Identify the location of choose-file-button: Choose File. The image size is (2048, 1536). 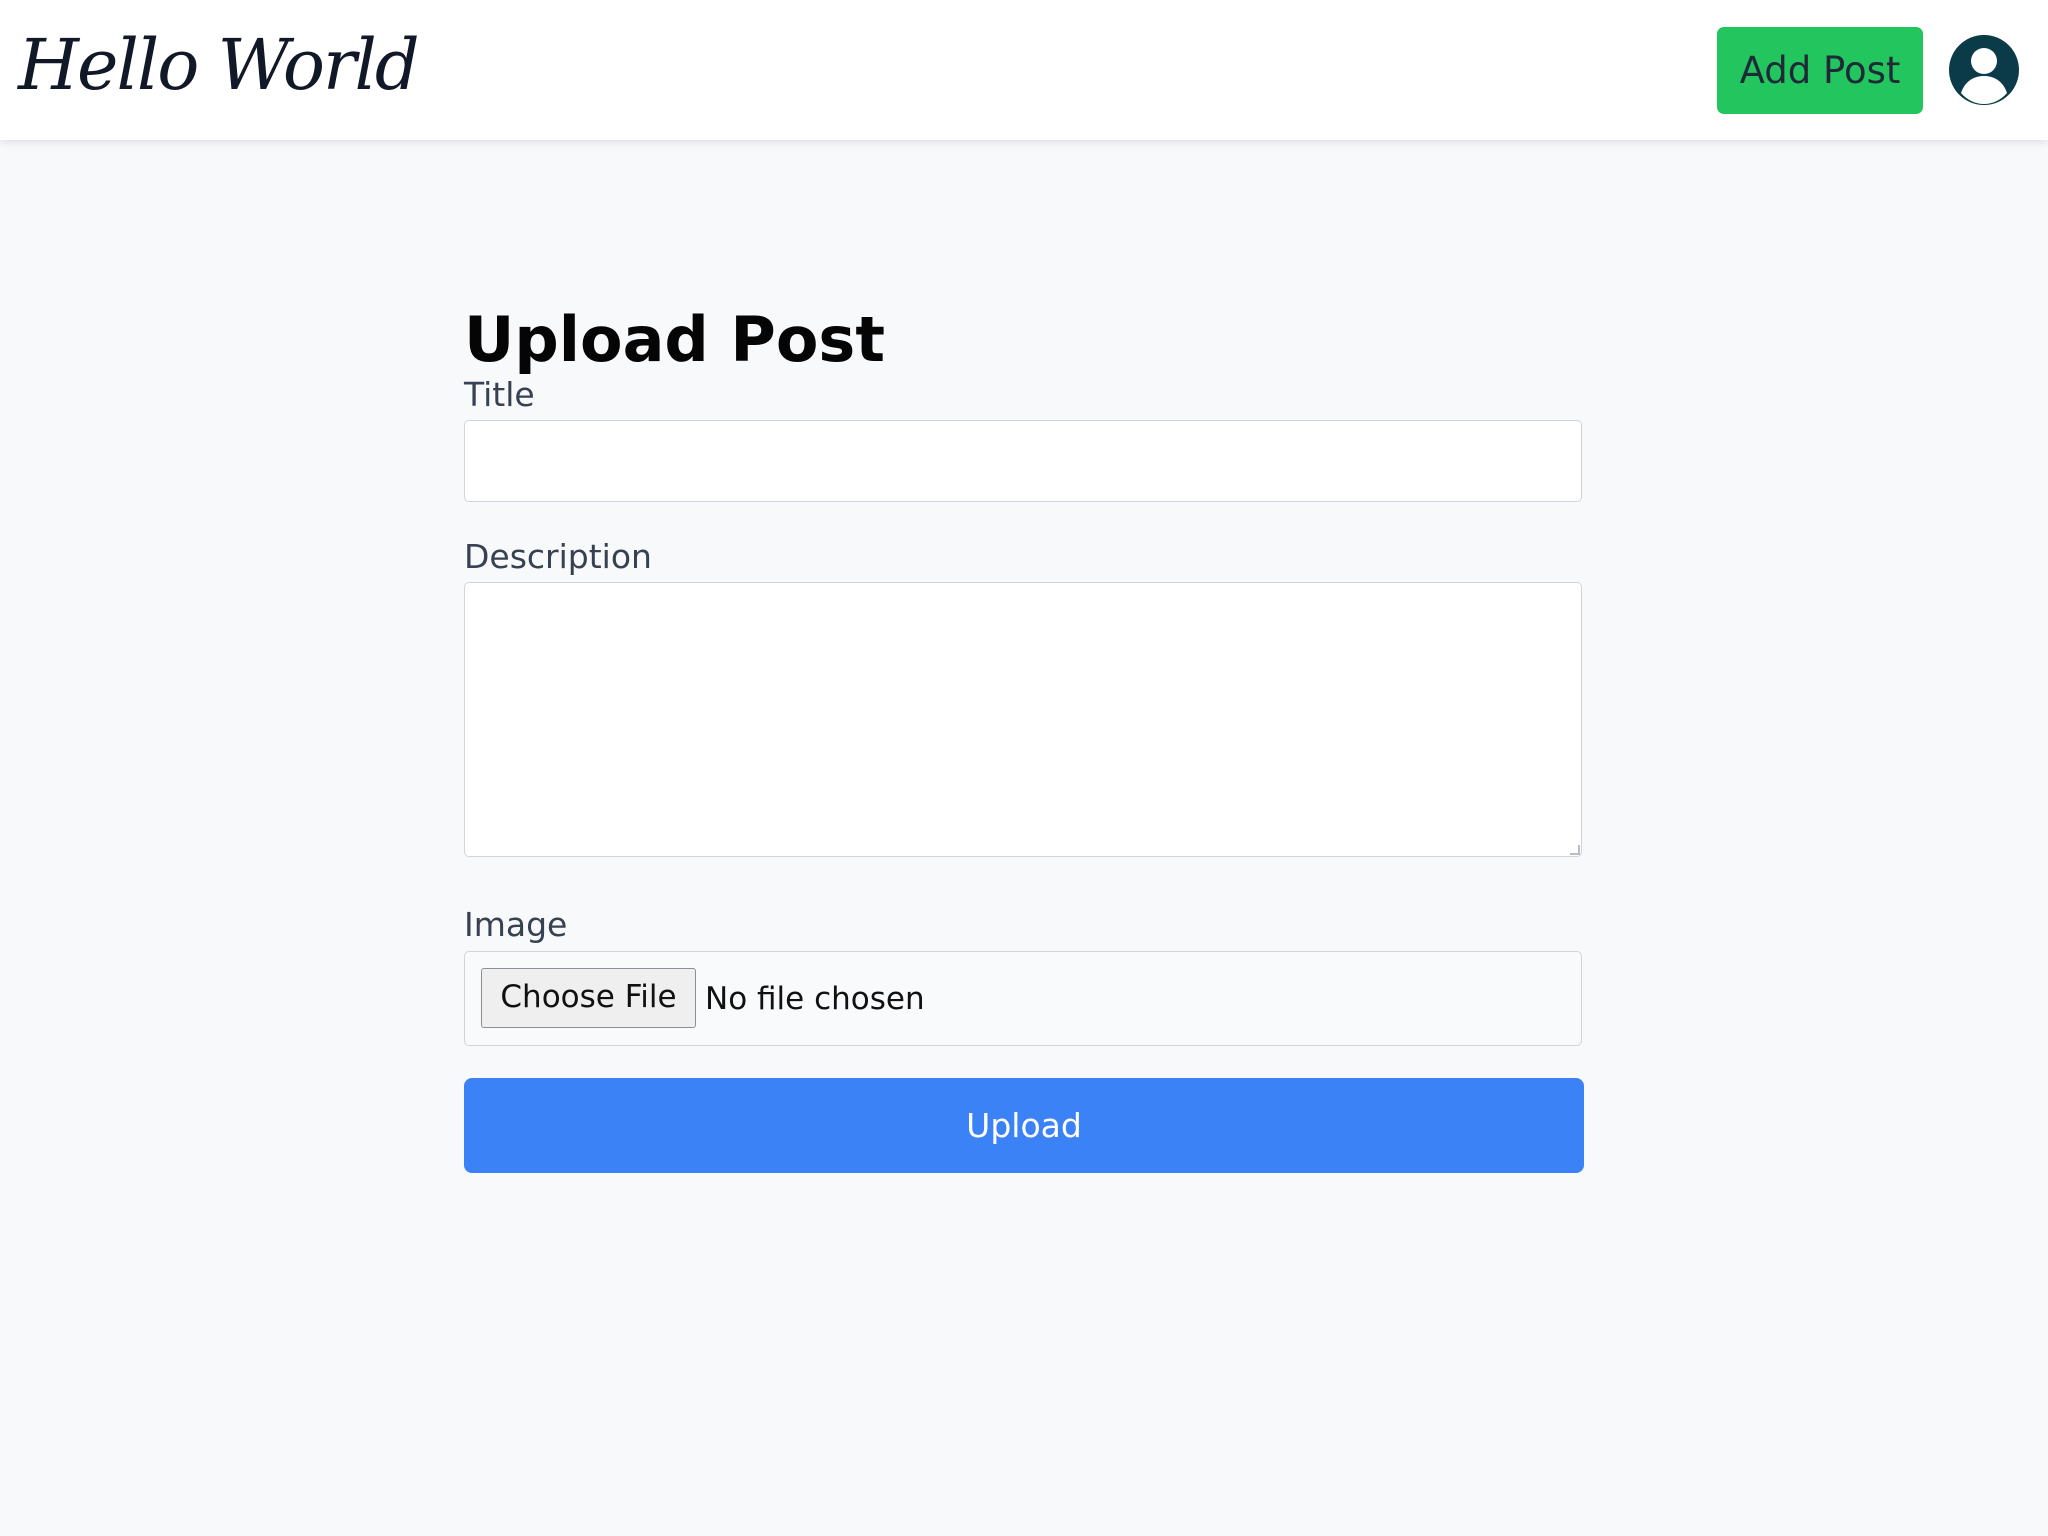
(588, 998).